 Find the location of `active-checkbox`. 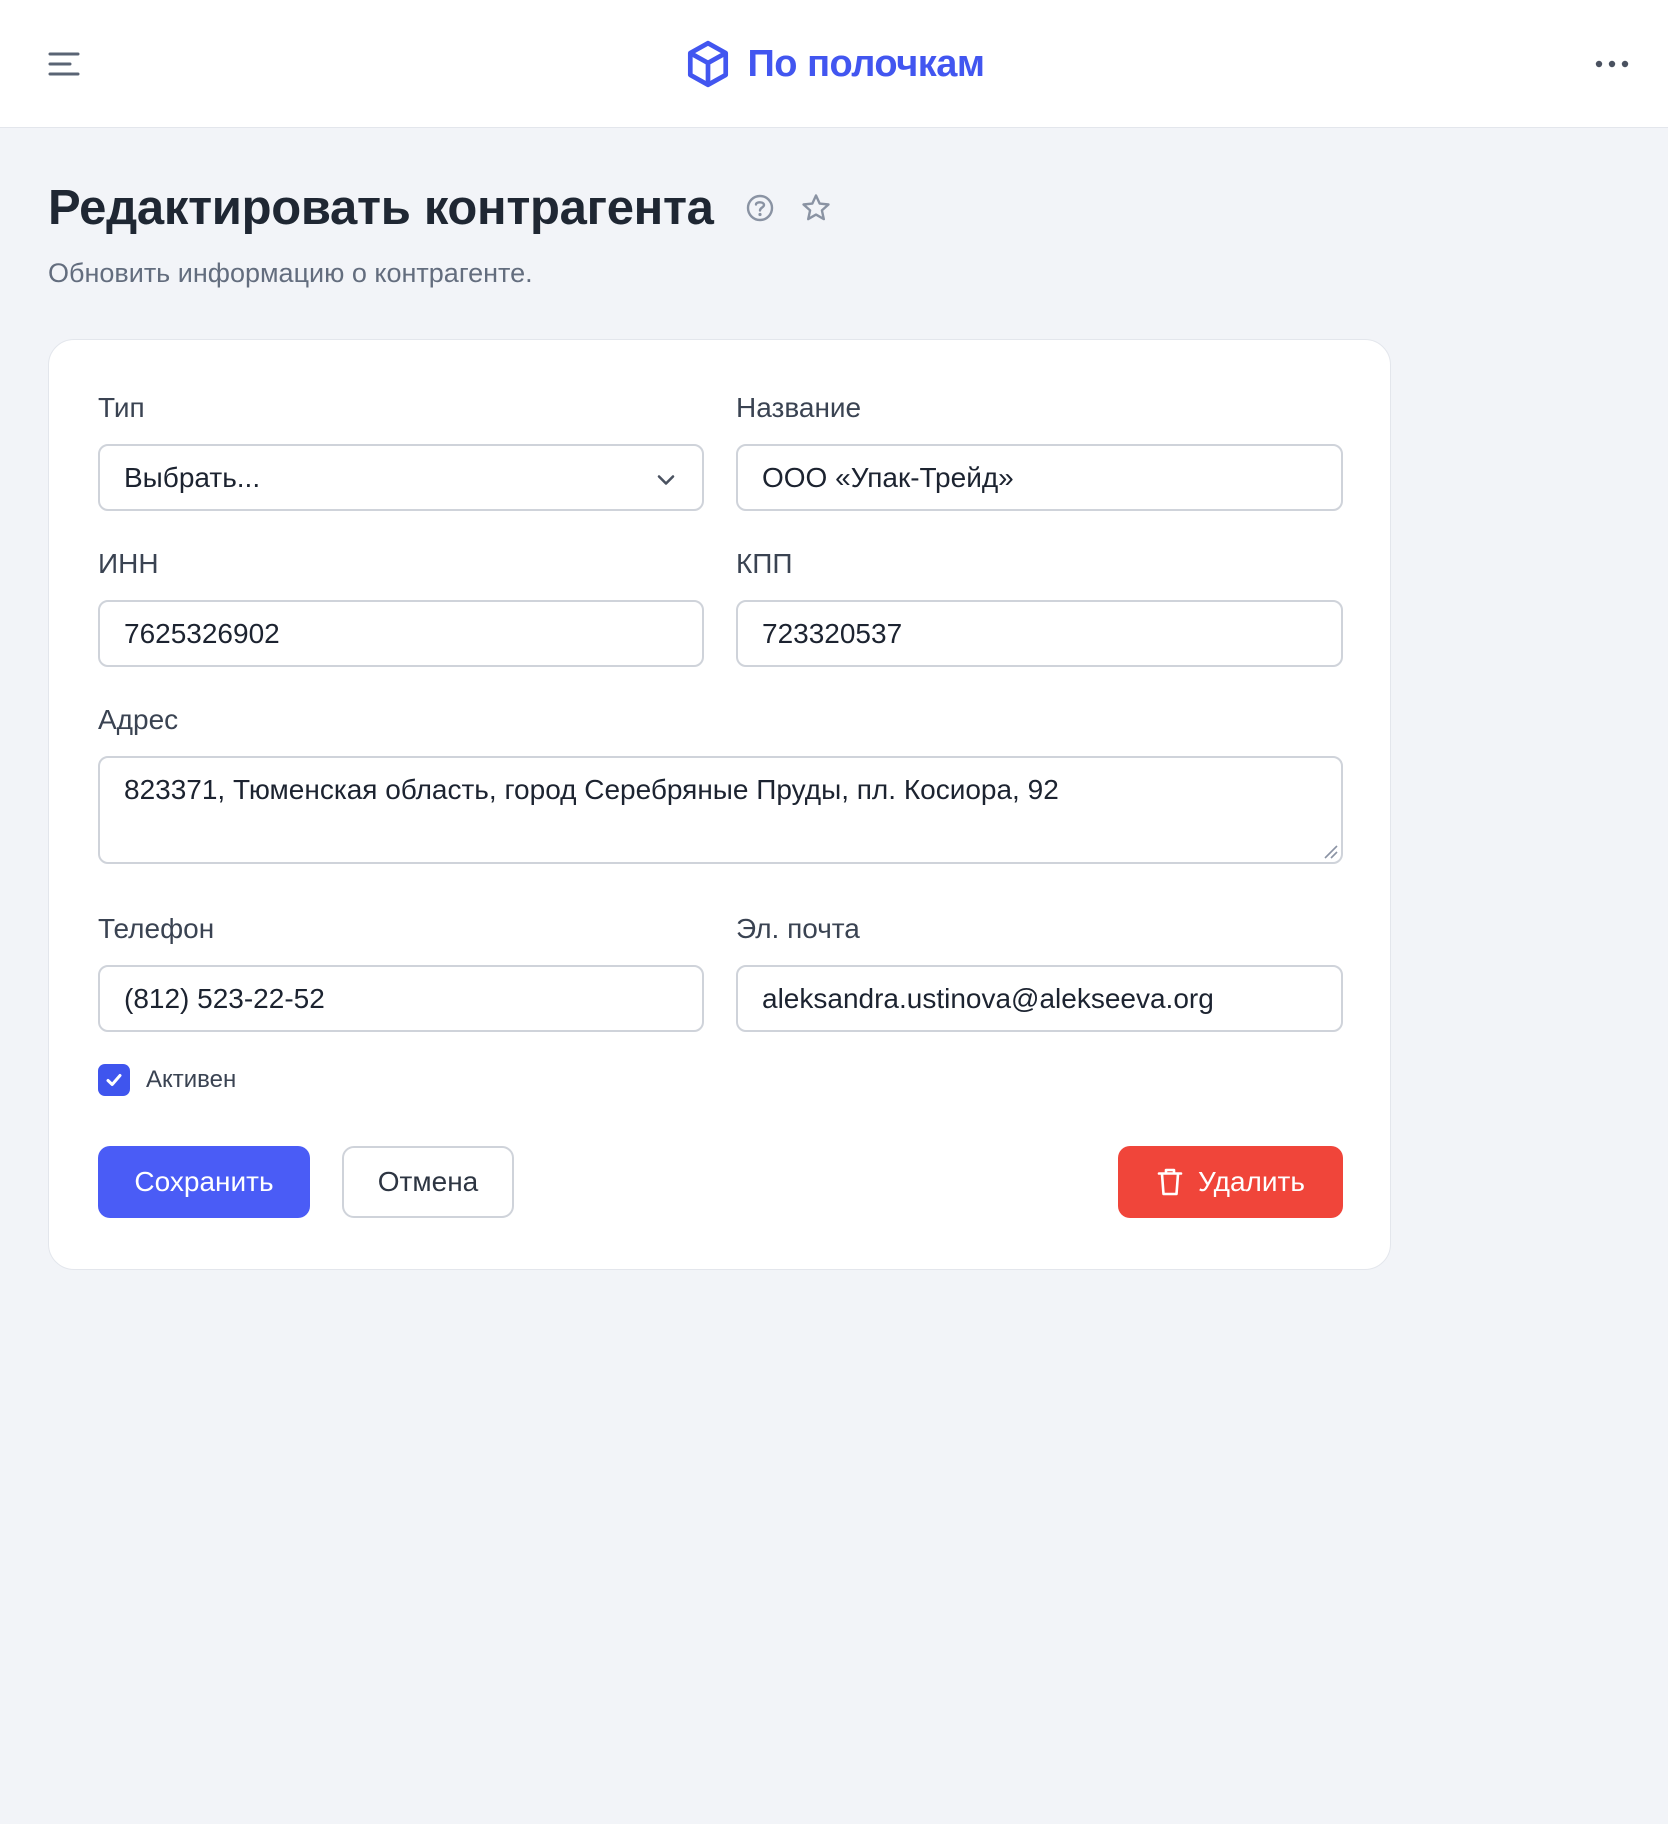

active-checkbox is located at coordinates (114, 1080).